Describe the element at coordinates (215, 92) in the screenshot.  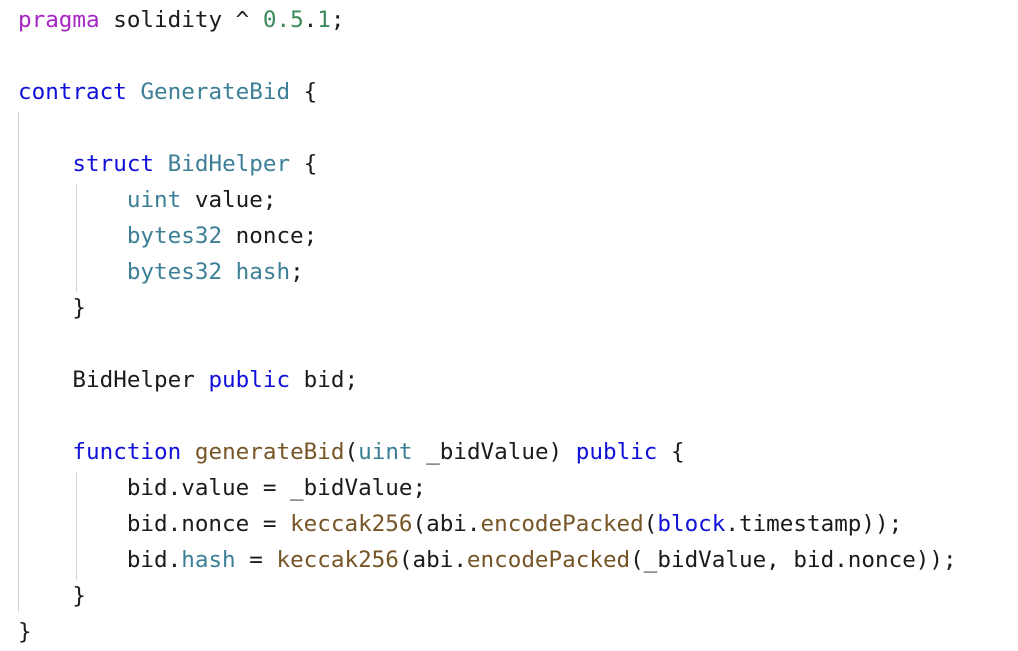
I see `code-token: GenerateBid` at that location.